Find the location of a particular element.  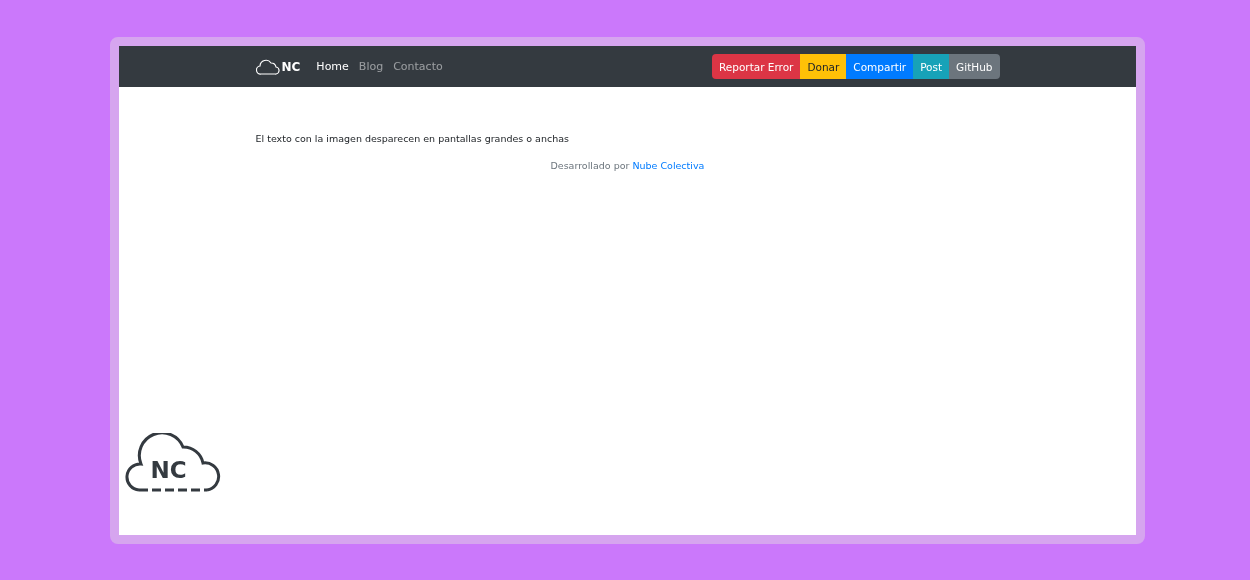

nav-button: GitHub is located at coordinates (974, 66).